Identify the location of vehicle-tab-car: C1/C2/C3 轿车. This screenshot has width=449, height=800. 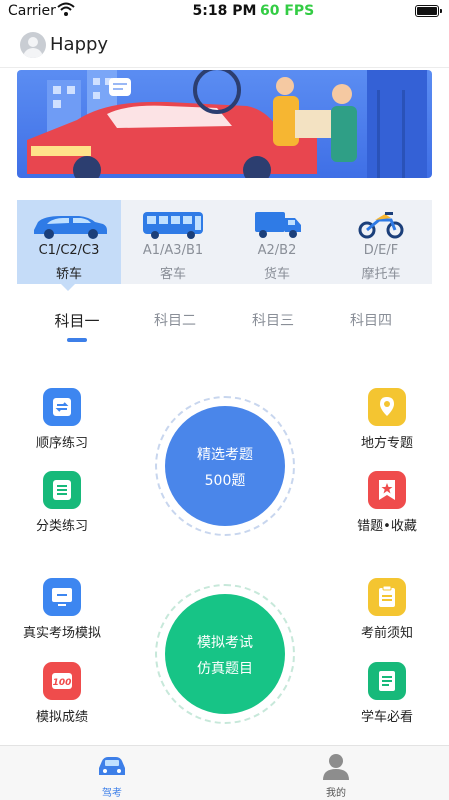
(69, 242).